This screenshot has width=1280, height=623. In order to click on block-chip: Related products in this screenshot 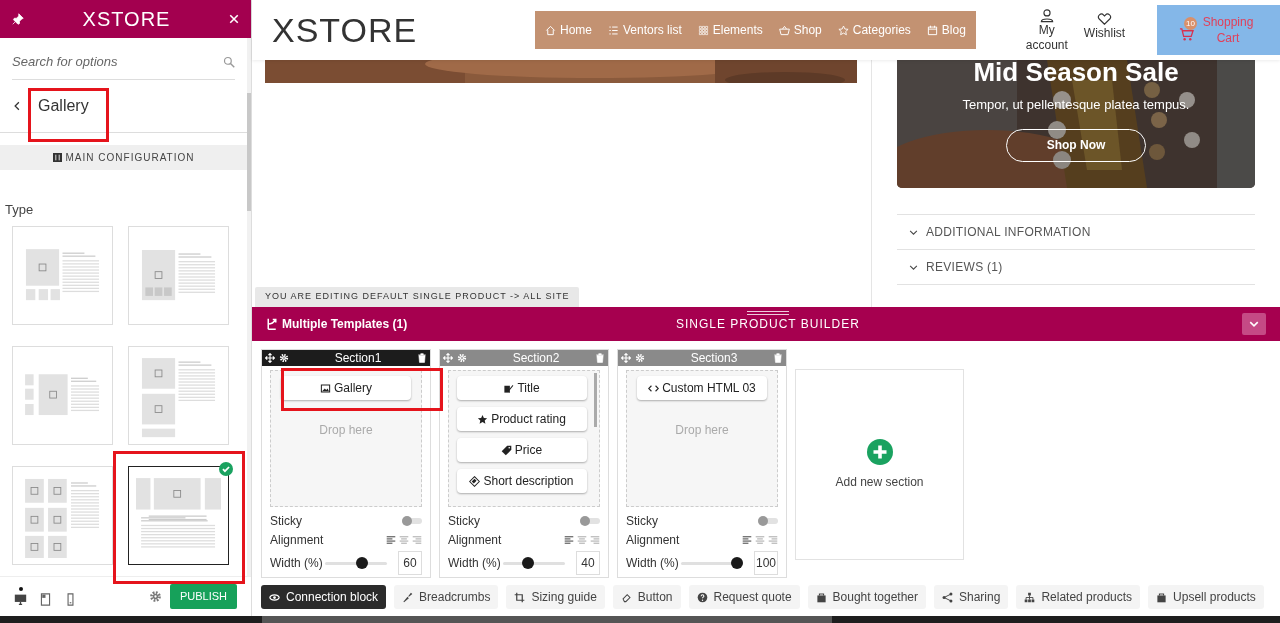, I will do `click(1078, 597)`.